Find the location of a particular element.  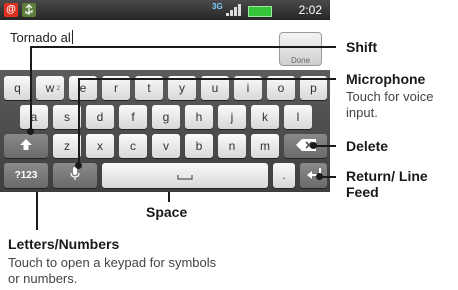

key-z: z is located at coordinates (67, 146).